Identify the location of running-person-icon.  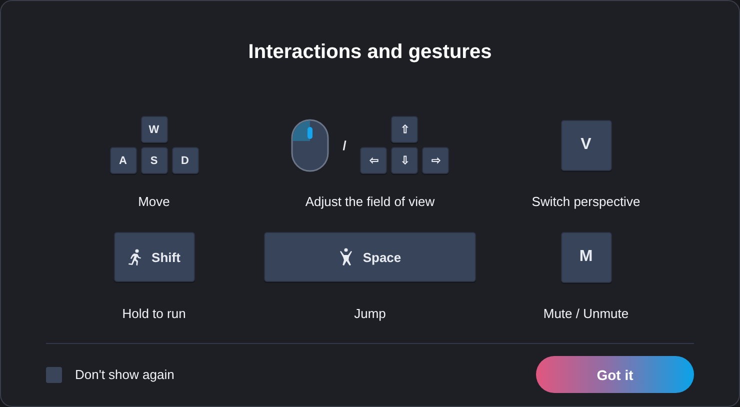
(135, 257).